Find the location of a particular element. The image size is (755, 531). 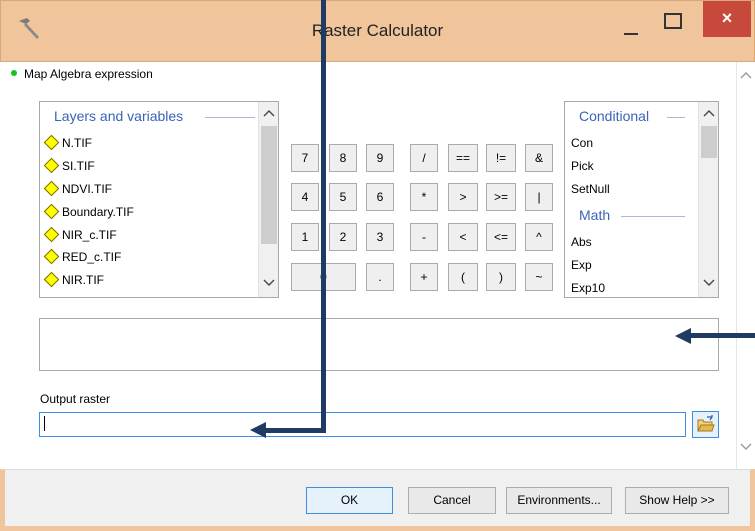

key-open-paren: ( is located at coordinates (463, 277).